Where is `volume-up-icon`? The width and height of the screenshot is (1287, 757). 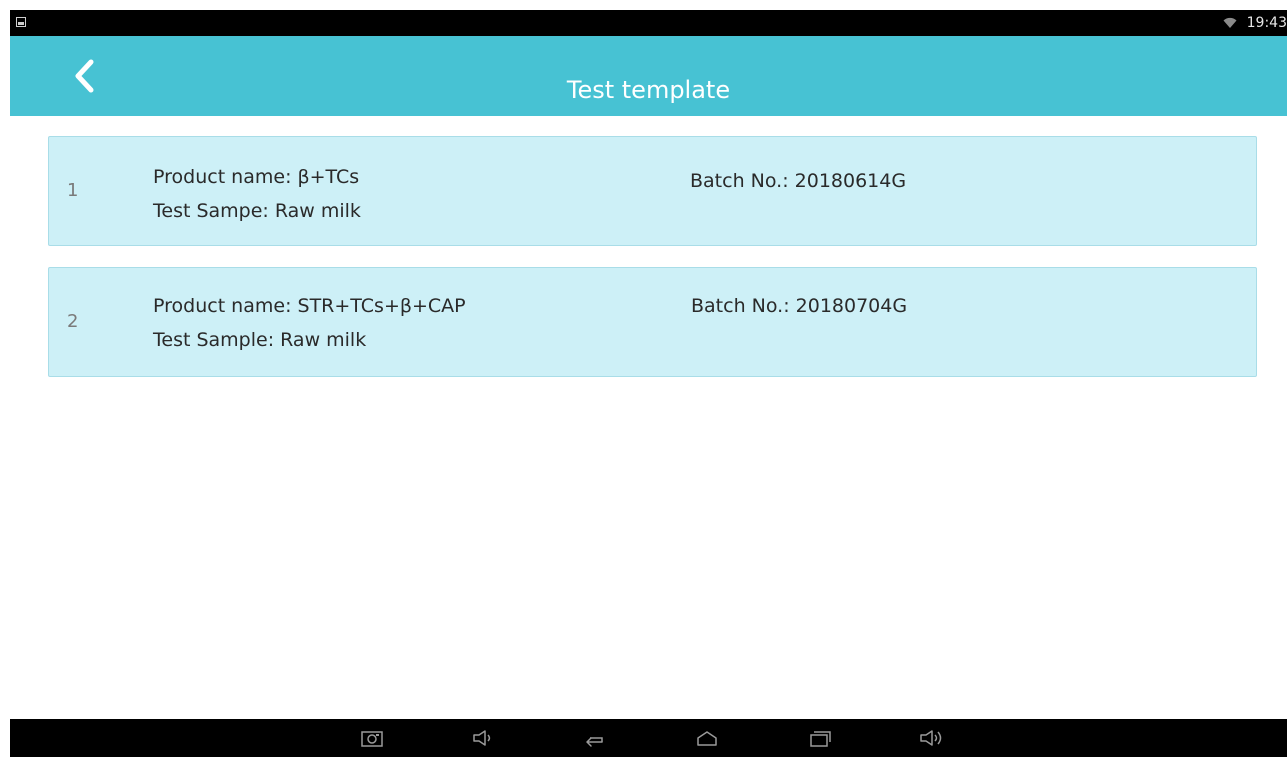 volume-up-icon is located at coordinates (931, 738).